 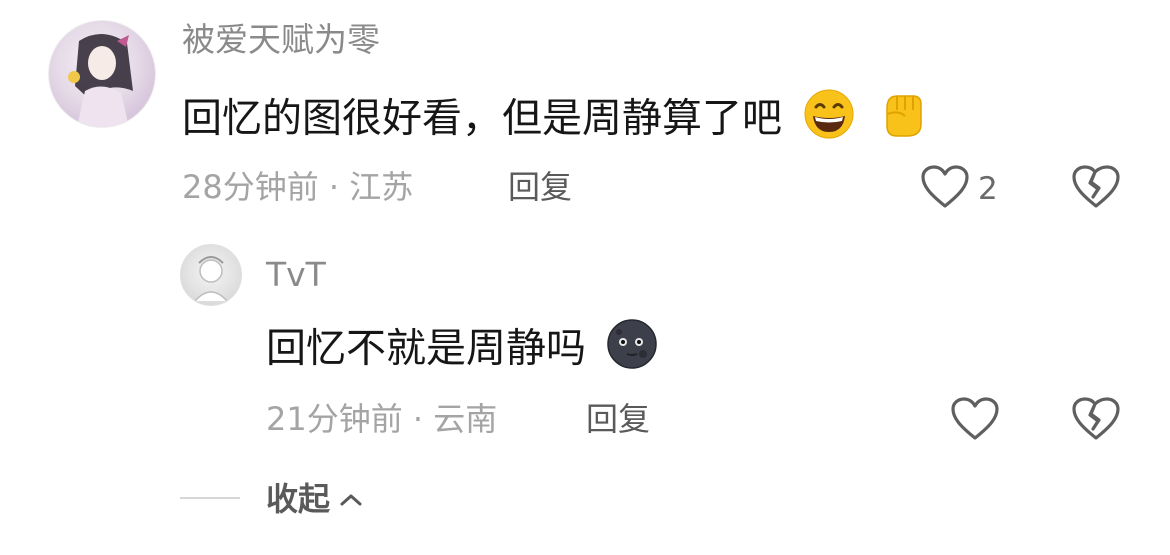 What do you see at coordinates (281, 40) in the screenshot?
I see `comment-username: 被爱天赋为零` at bounding box center [281, 40].